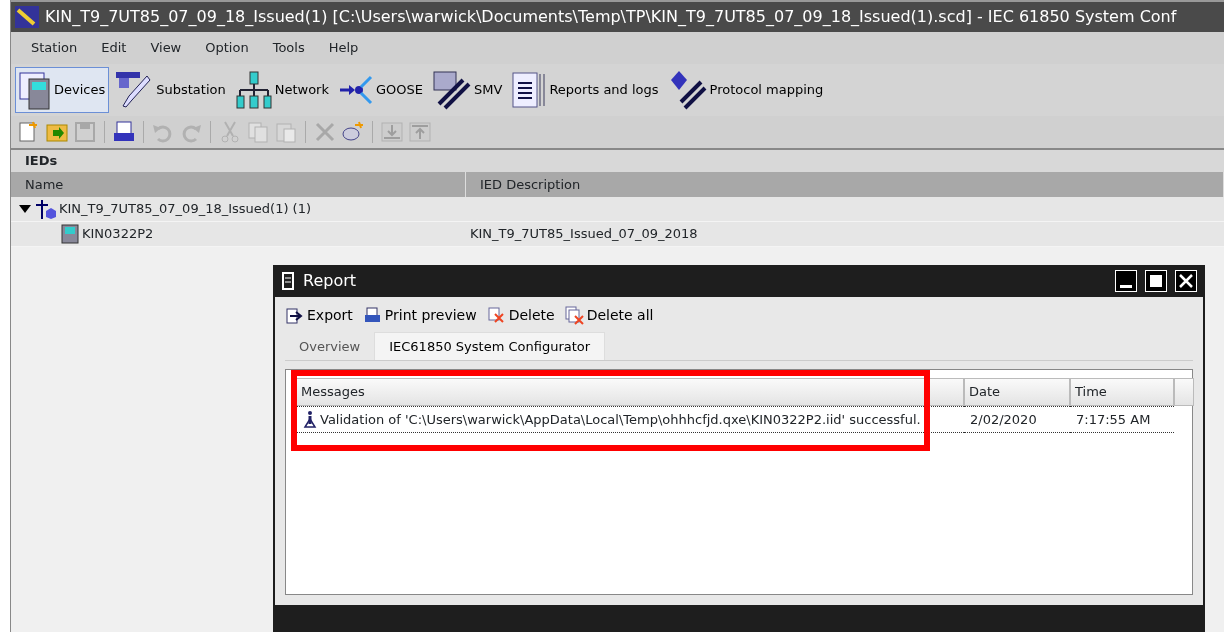 The image size is (1224, 632). What do you see at coordinates (330, 281) in the screenshot?
I see `window-title: Report` at bounding box center [330, 281].